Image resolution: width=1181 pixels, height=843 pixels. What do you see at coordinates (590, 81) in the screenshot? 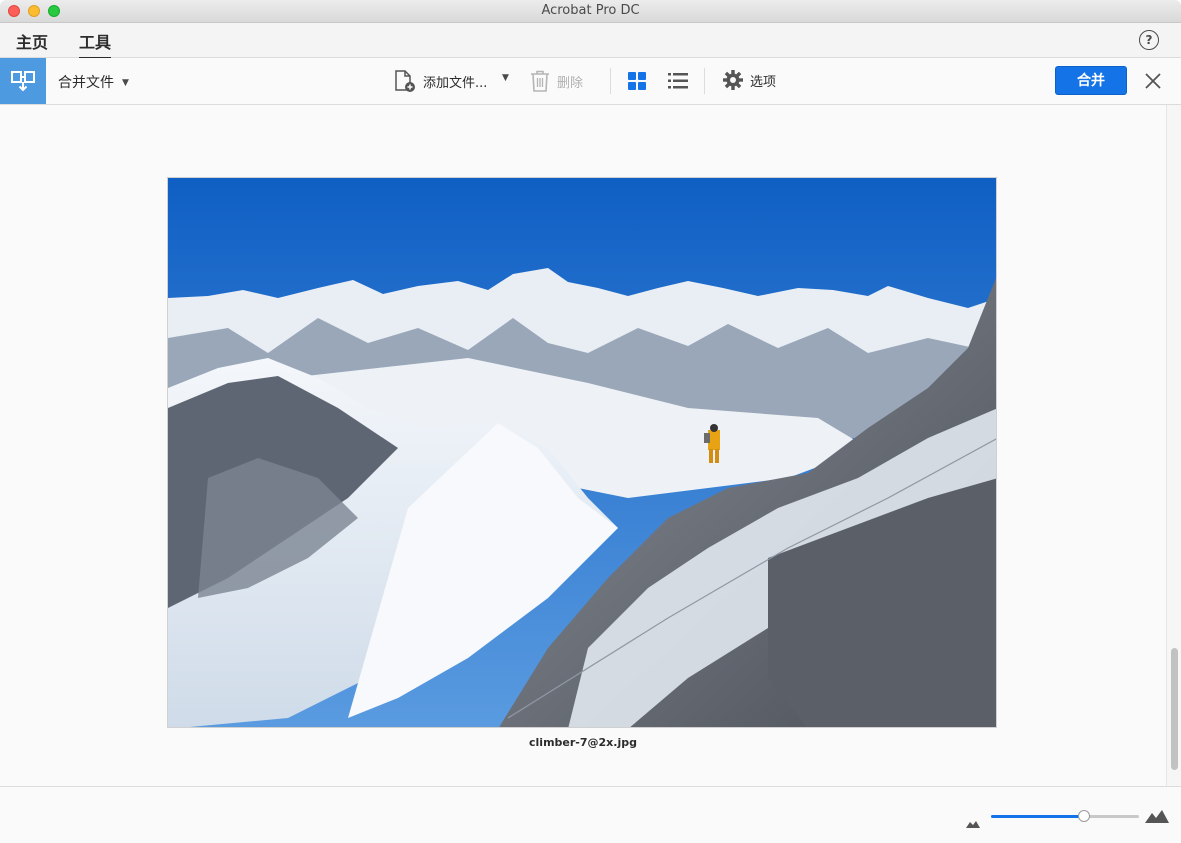
I see `merge-toolbar: 合并文件 ▼ 添加文件... ▼ 删除 选项 合并` at bounding box center [590, 81].